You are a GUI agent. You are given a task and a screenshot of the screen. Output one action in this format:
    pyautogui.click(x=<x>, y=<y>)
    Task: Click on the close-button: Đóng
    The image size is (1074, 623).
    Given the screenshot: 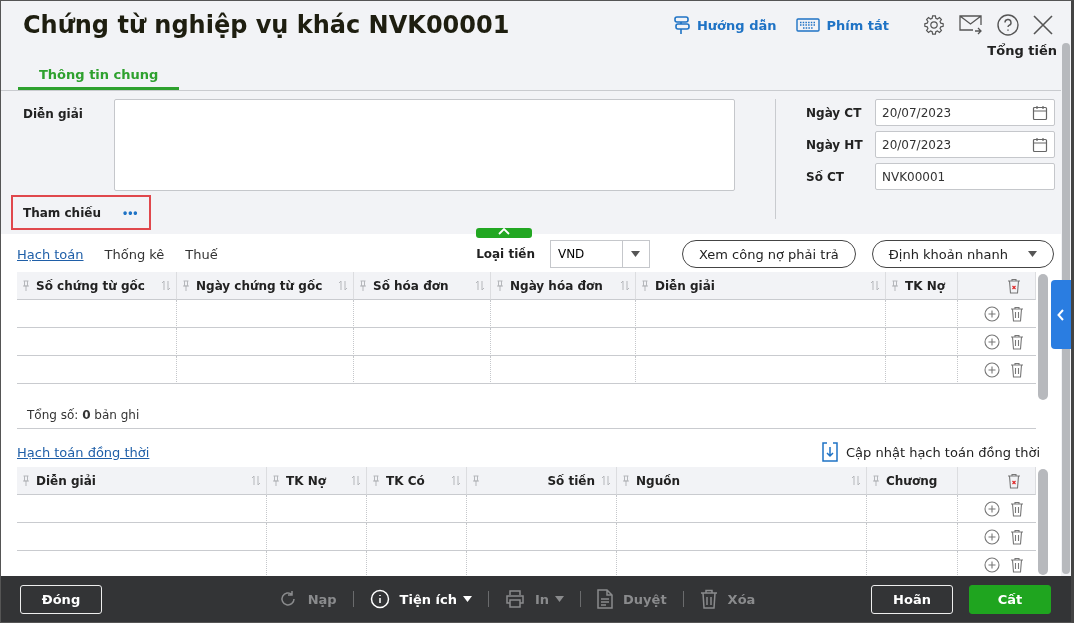 What is the action you would take?
    pyautogui.click(x=61, y=599)
    